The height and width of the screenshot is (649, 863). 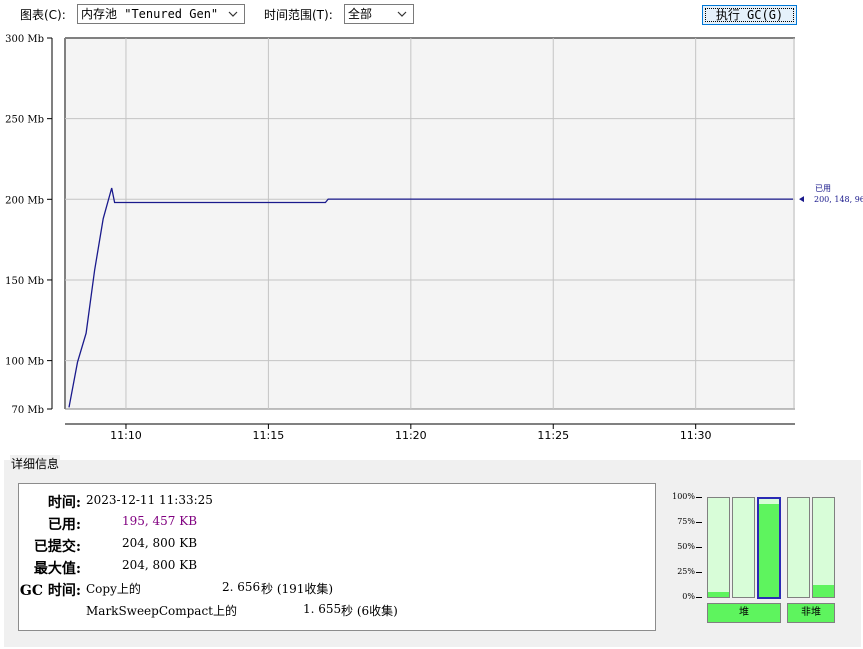 What do you see at coordinates (269, 435) in the screenshot?
I see `x-tick-label: 11:15` at bounding box center [269, 435].